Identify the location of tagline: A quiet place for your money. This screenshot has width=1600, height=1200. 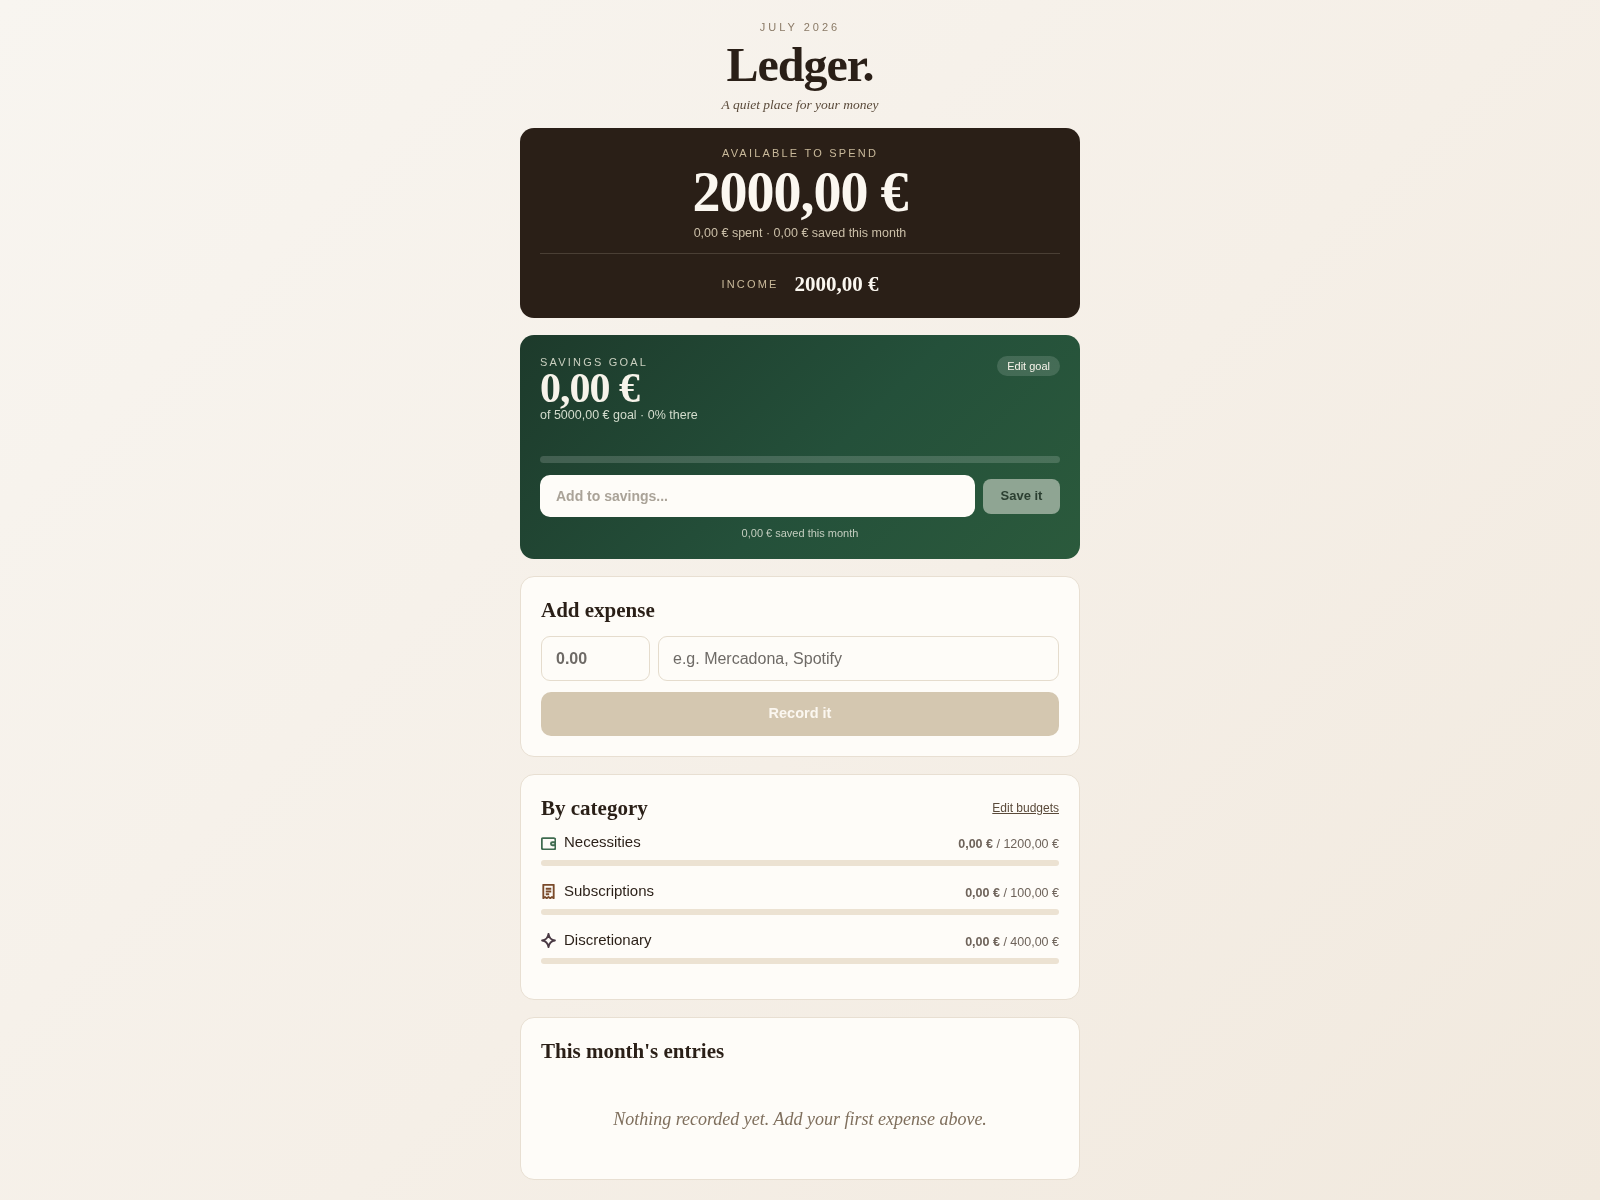
(800, 105).